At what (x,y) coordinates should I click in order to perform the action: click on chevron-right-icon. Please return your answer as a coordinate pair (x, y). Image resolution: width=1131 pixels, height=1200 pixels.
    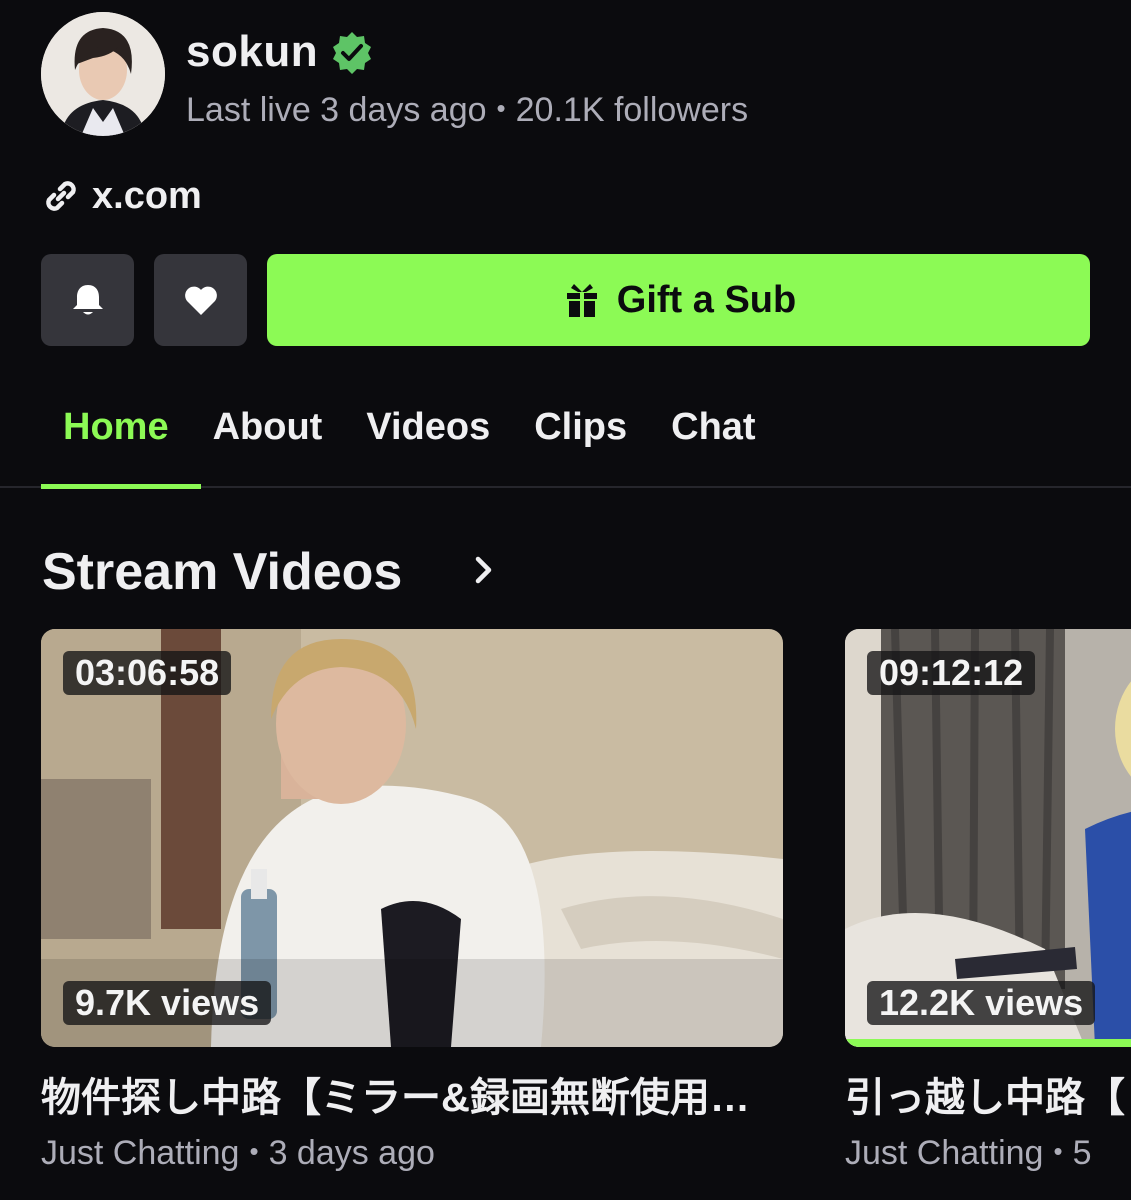
    Looking at the image, I should click on (484, 570).